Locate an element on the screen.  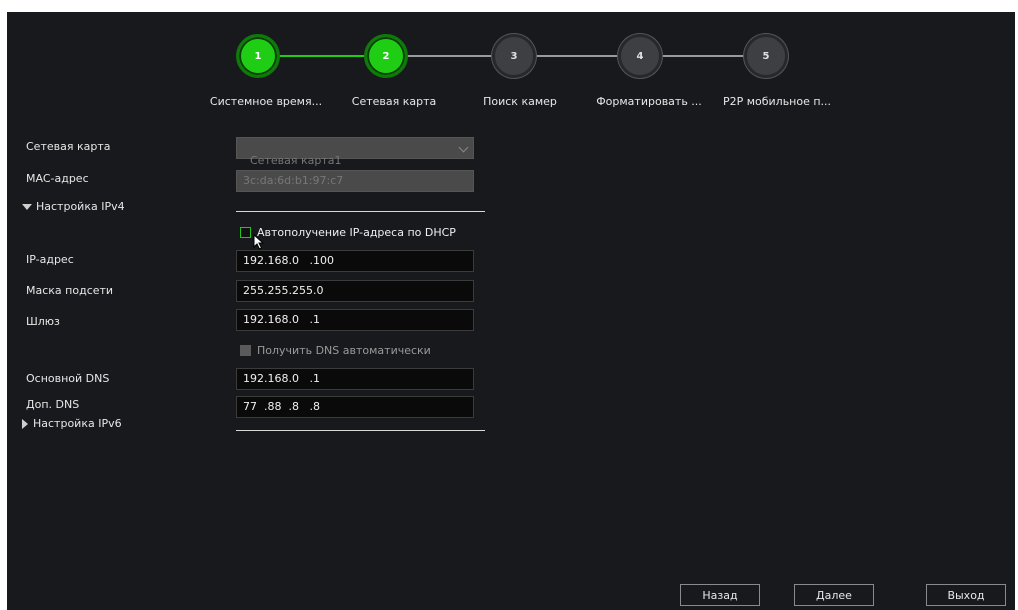
step-3-circle: 3 is located at coordinates (514, 56).